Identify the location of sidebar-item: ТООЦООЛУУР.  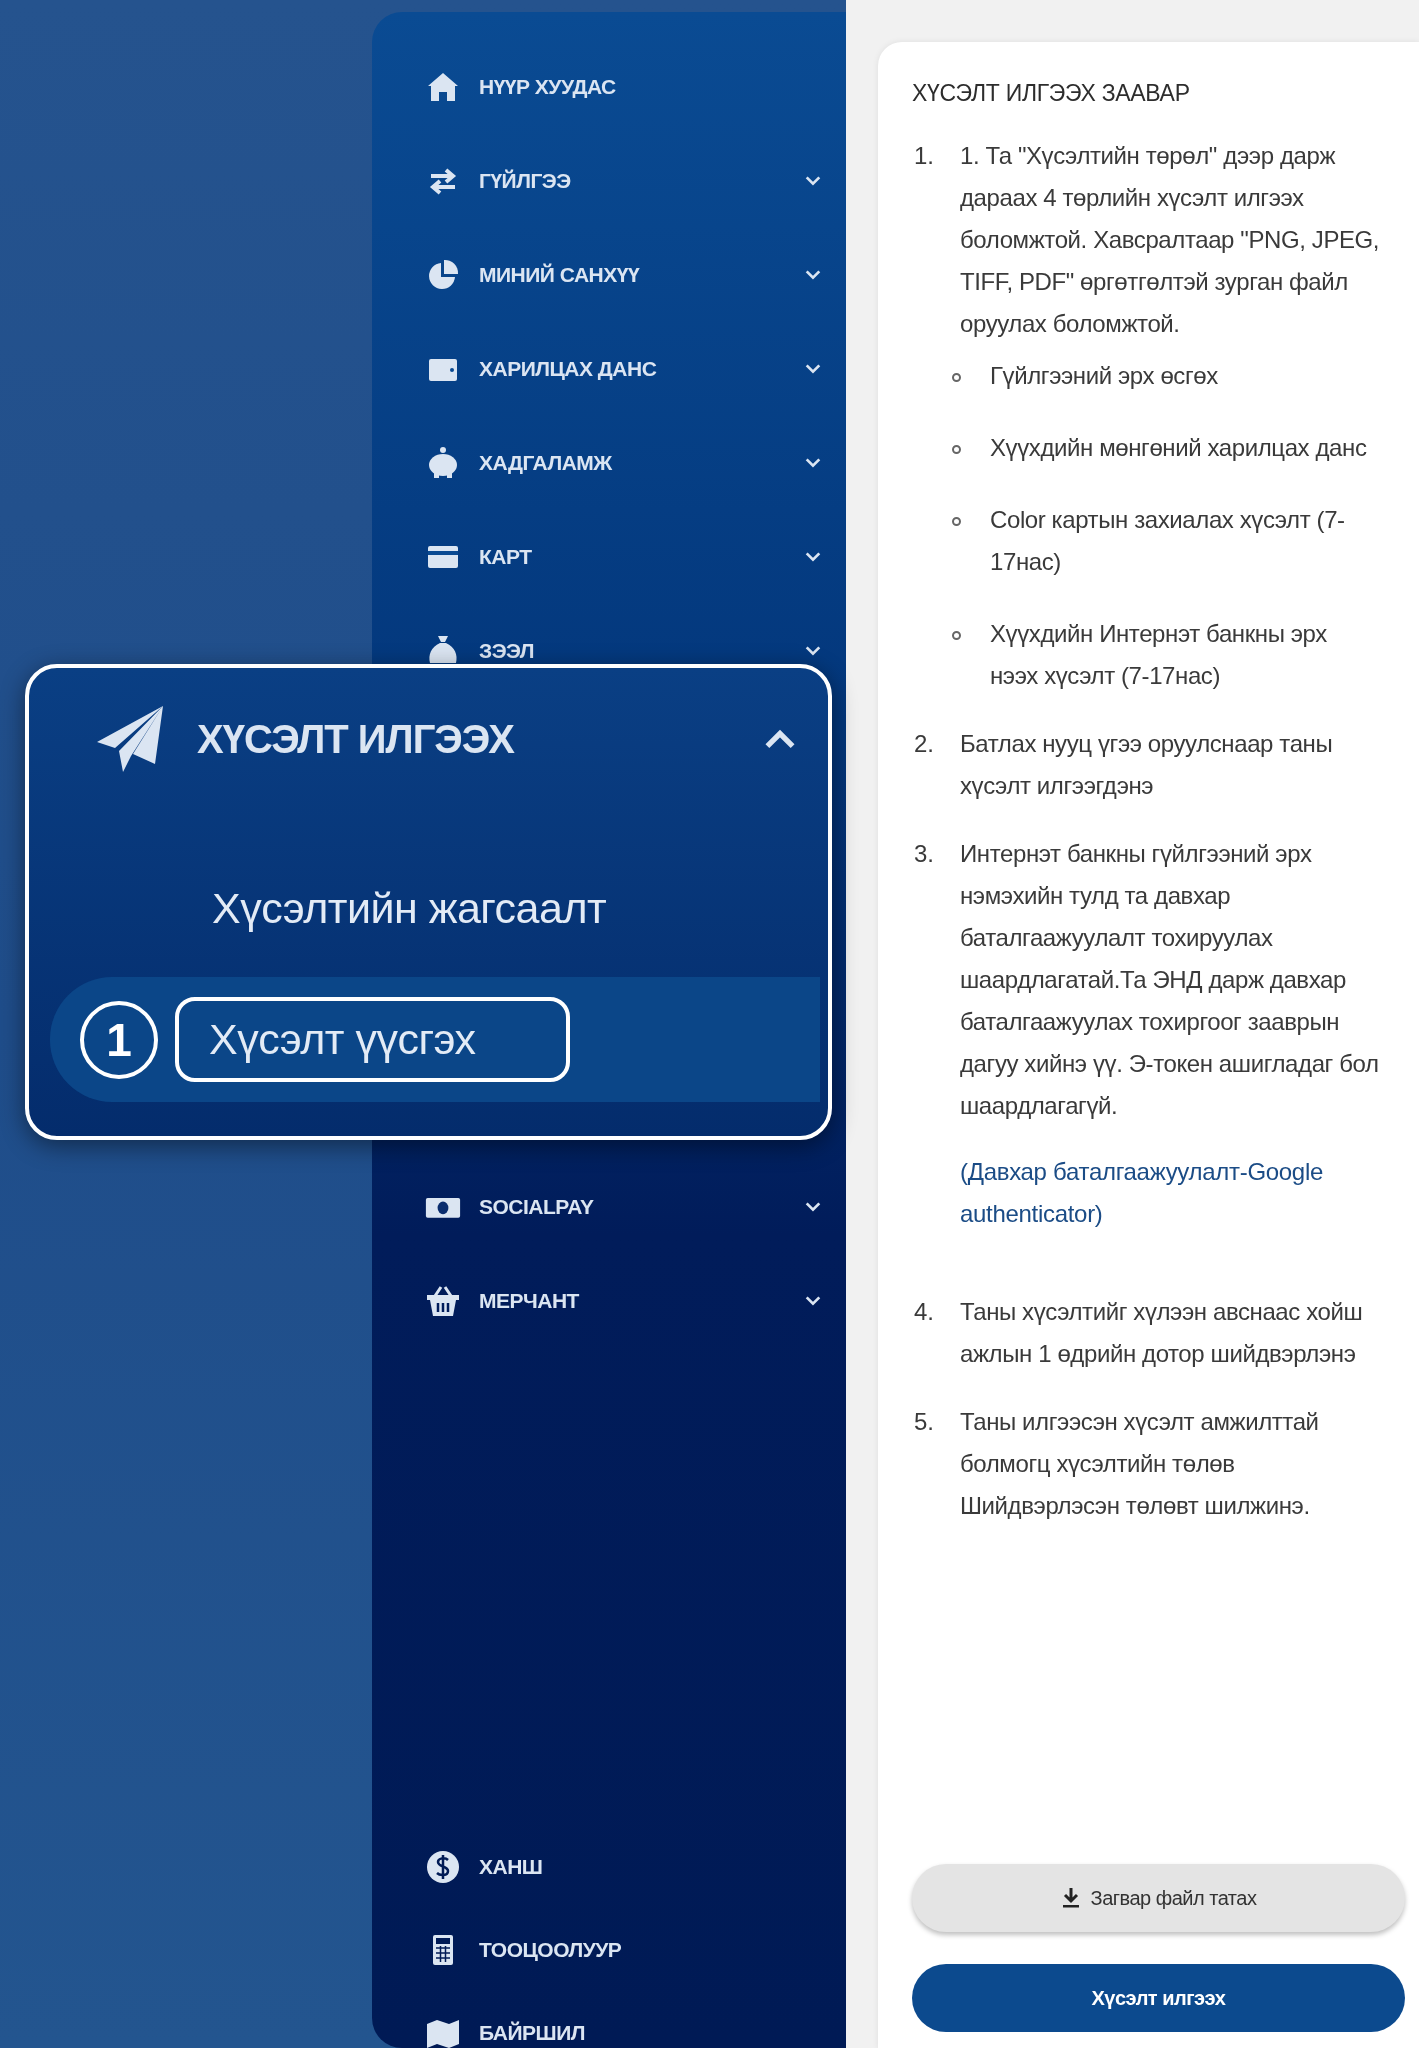
(609, 1949).